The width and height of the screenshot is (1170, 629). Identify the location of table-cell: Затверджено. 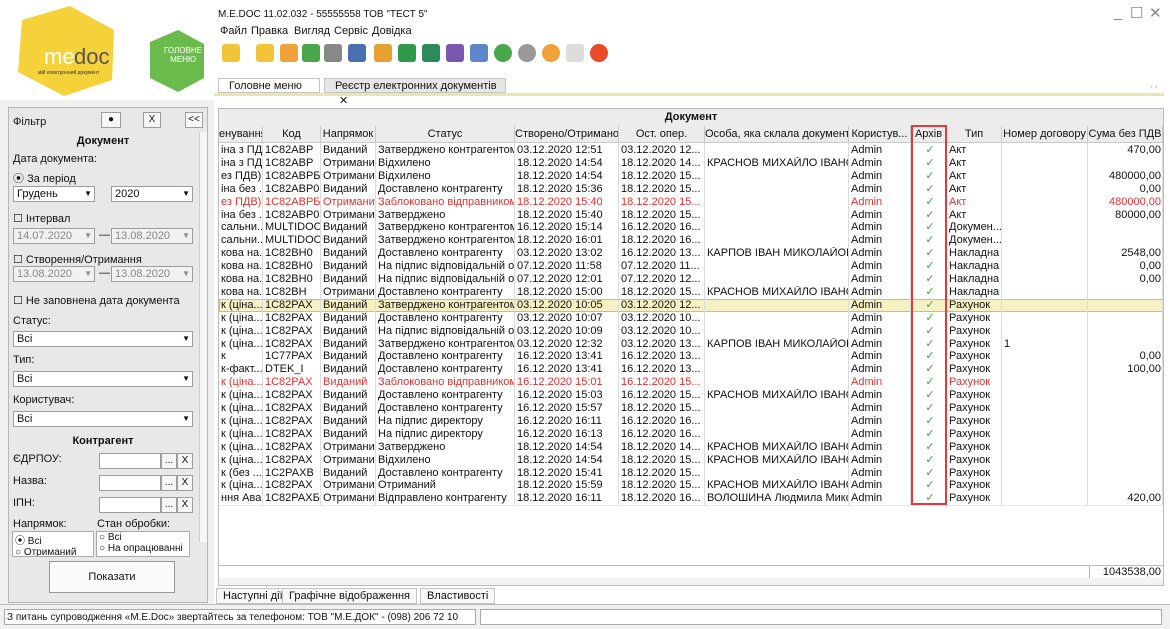
(412, 214).